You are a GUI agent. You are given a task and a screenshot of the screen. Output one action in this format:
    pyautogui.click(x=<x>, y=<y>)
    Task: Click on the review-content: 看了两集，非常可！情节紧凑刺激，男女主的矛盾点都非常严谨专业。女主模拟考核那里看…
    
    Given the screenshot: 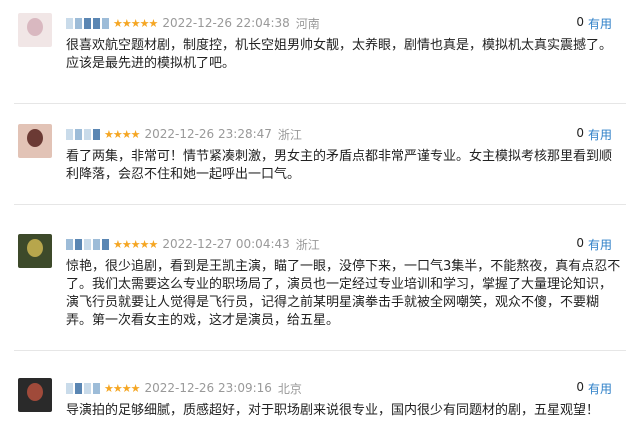 What is the action you would take?
    pyautogui.click(x=339, y=165)
    